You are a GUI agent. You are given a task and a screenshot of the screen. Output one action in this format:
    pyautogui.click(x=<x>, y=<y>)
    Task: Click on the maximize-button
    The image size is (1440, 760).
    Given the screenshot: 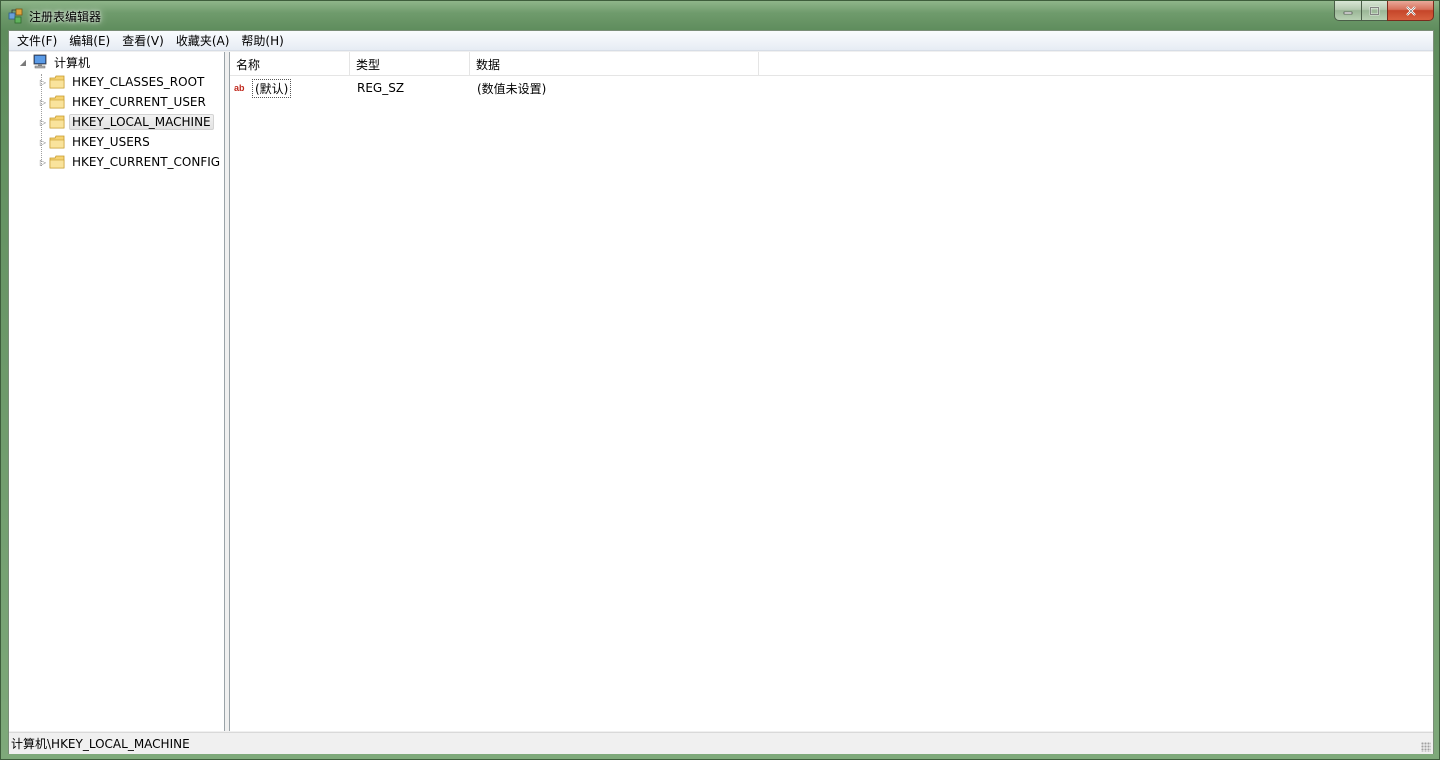 What is the action you would take?
    pyautogui.click(x=1374, y=11)
    